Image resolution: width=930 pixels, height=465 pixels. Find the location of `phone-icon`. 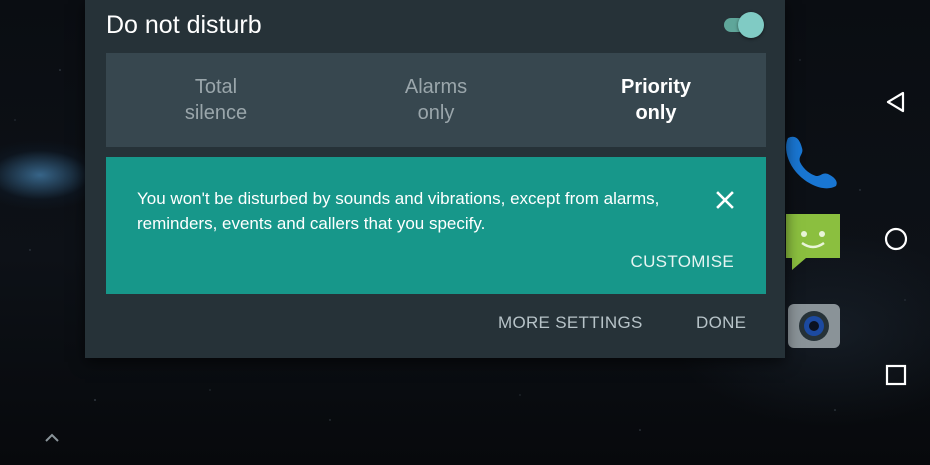

phone-icon is located at coordinates (812, 162).